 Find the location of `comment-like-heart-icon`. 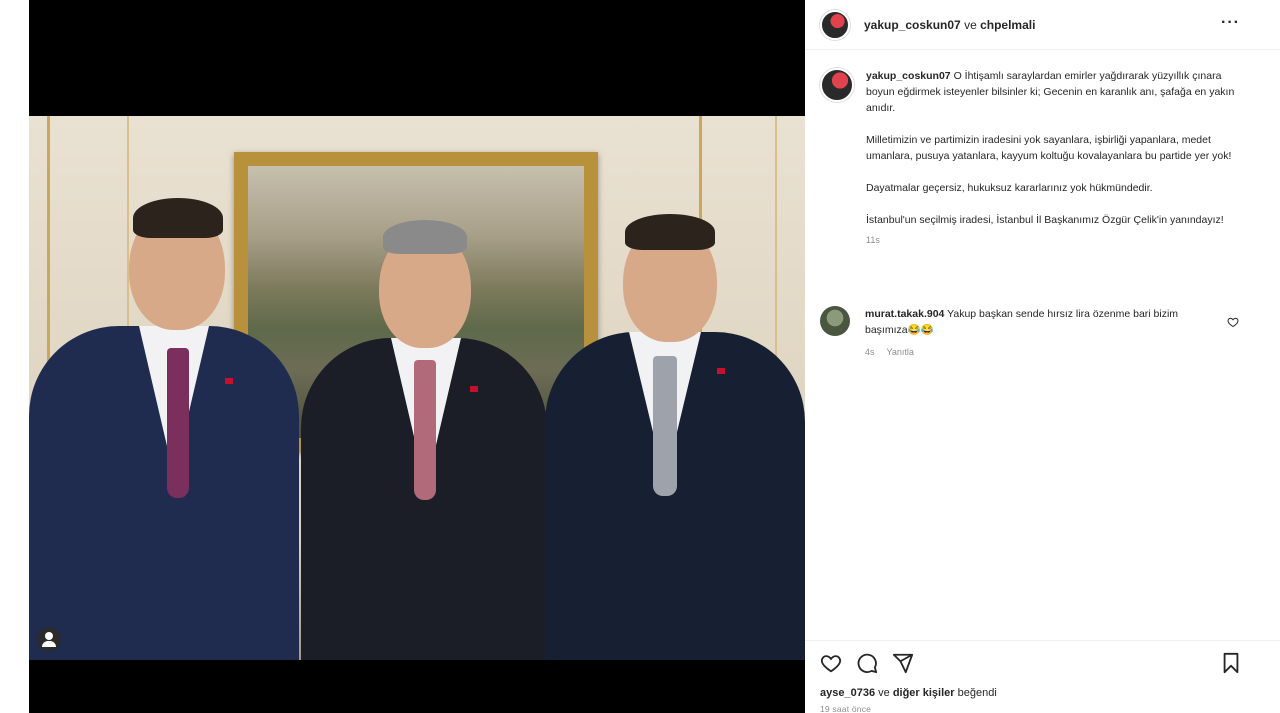

comment-like-heart-icon is located at coordinates (1233, 322).